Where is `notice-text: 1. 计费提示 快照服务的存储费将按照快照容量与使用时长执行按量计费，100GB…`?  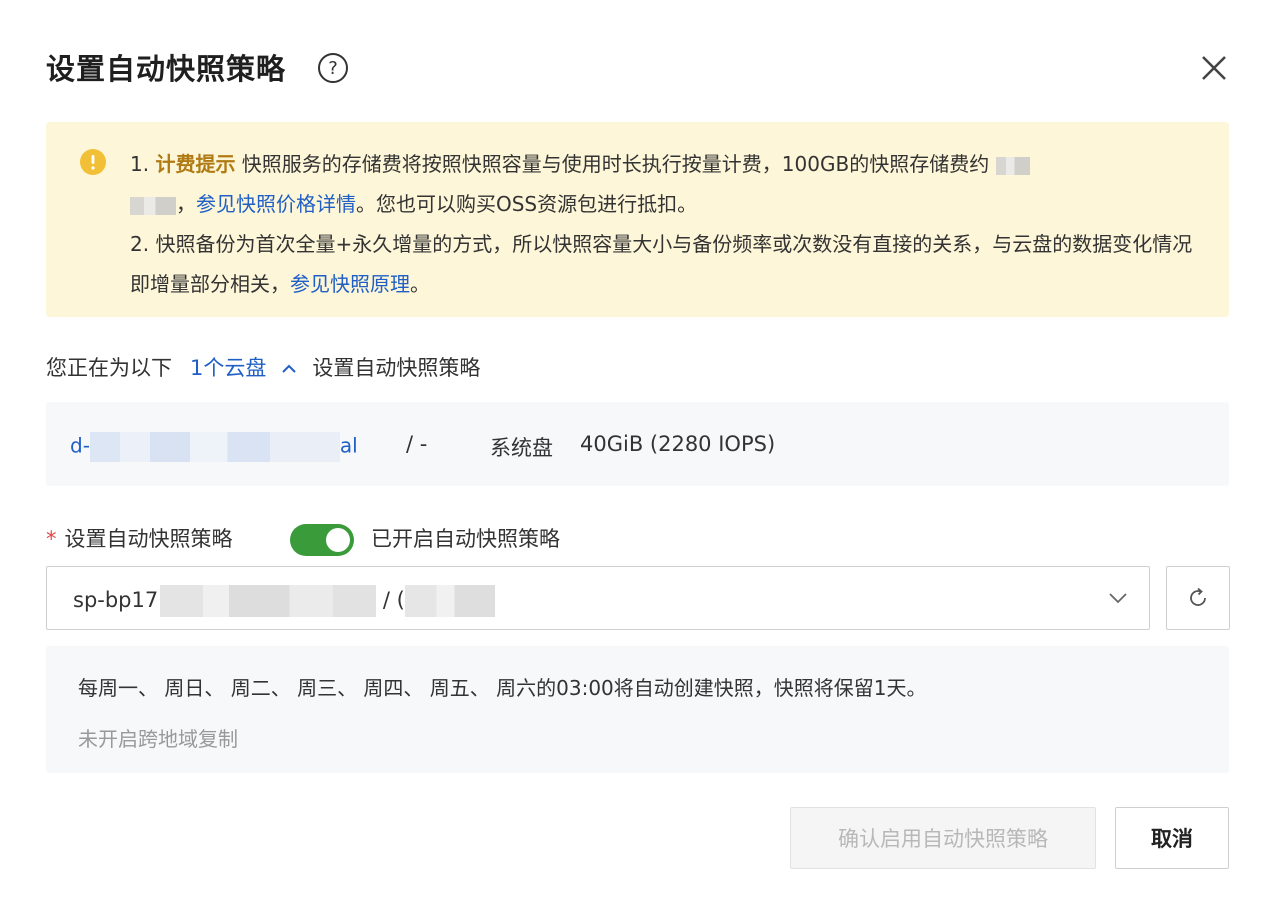
notice-text: 1. 计费提示 快照服务的存储费将按照快照容量与使用时长执行按量计费，100GB… is located at coordinates (662, 224).